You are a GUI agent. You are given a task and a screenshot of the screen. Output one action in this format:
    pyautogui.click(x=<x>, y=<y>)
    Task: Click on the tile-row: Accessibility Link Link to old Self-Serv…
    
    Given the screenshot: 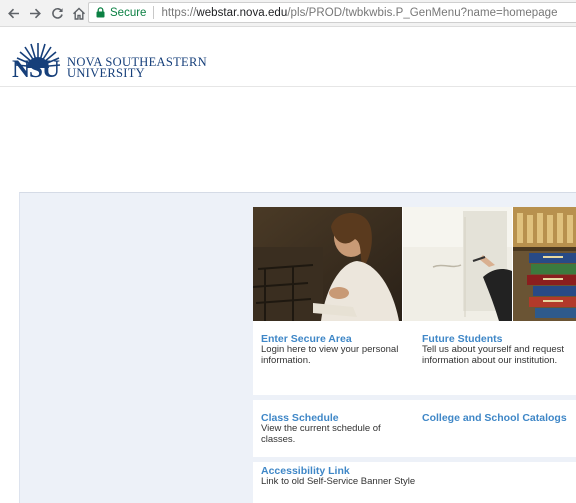 What is the action you would take?
    pyautogui.click(x=414, y=482)
    